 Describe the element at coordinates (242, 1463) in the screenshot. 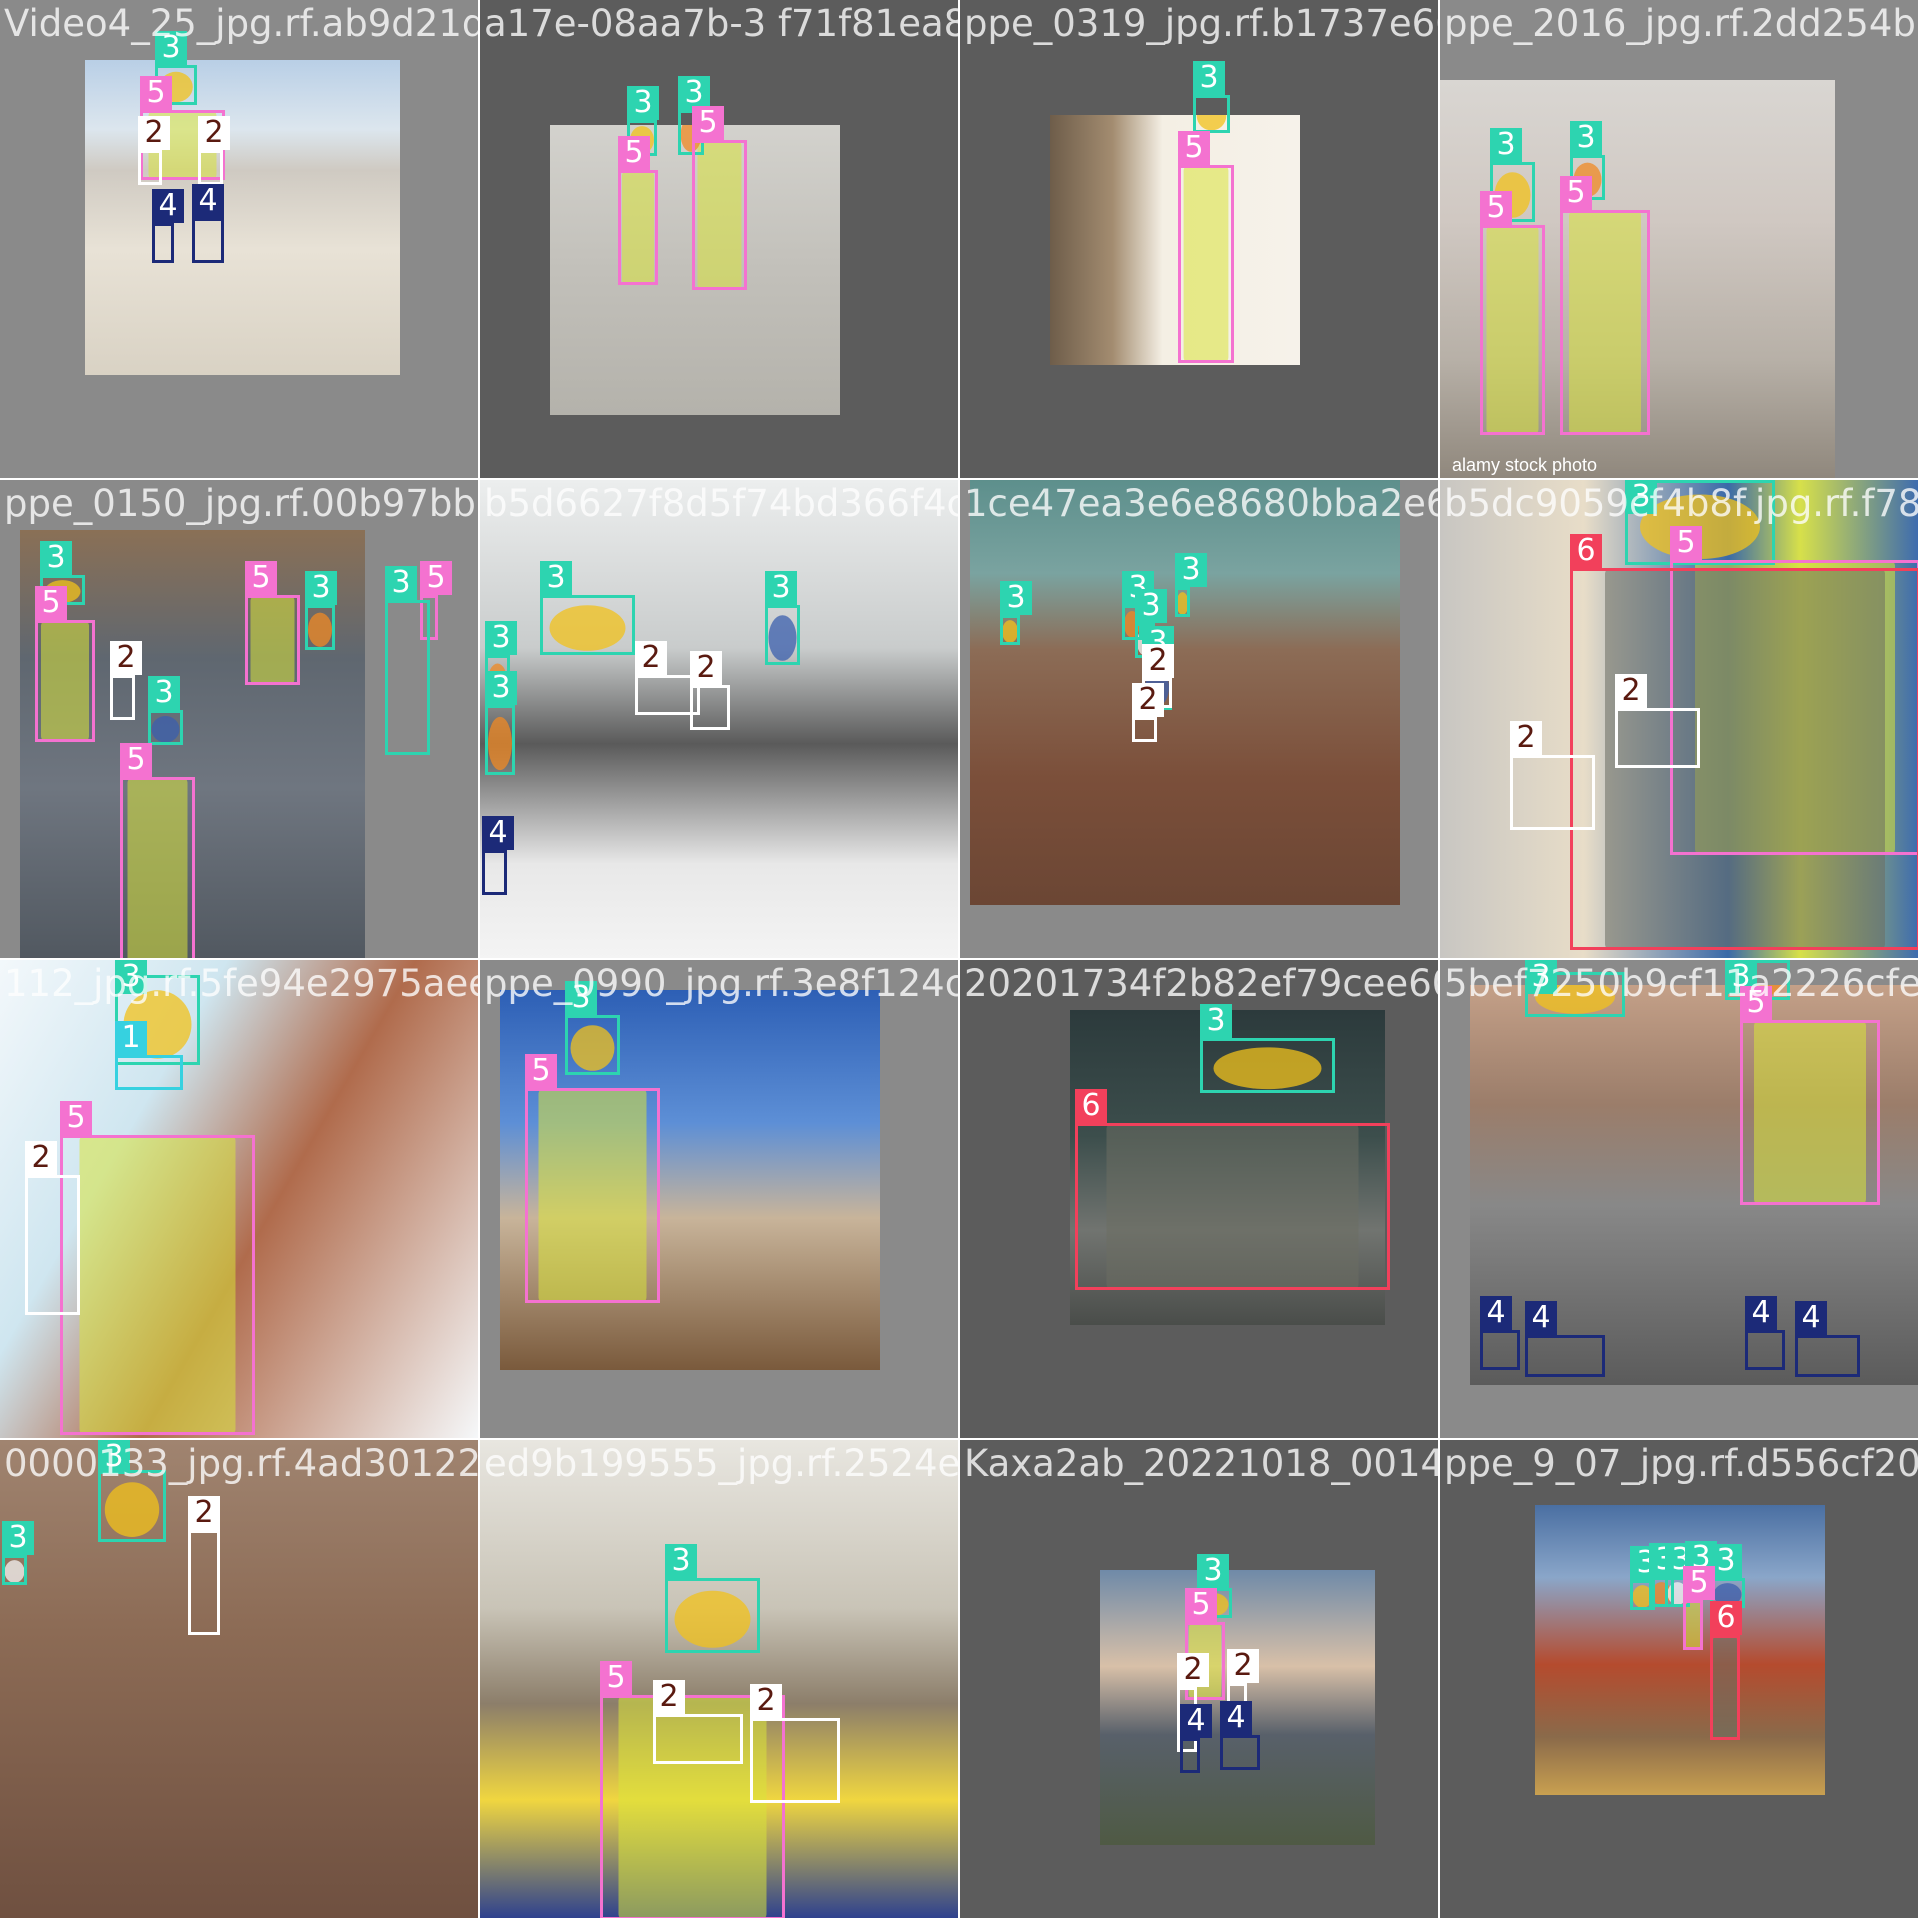

I see `image-filename: 0000133_jpg.rf.4ad3012268` at that location.